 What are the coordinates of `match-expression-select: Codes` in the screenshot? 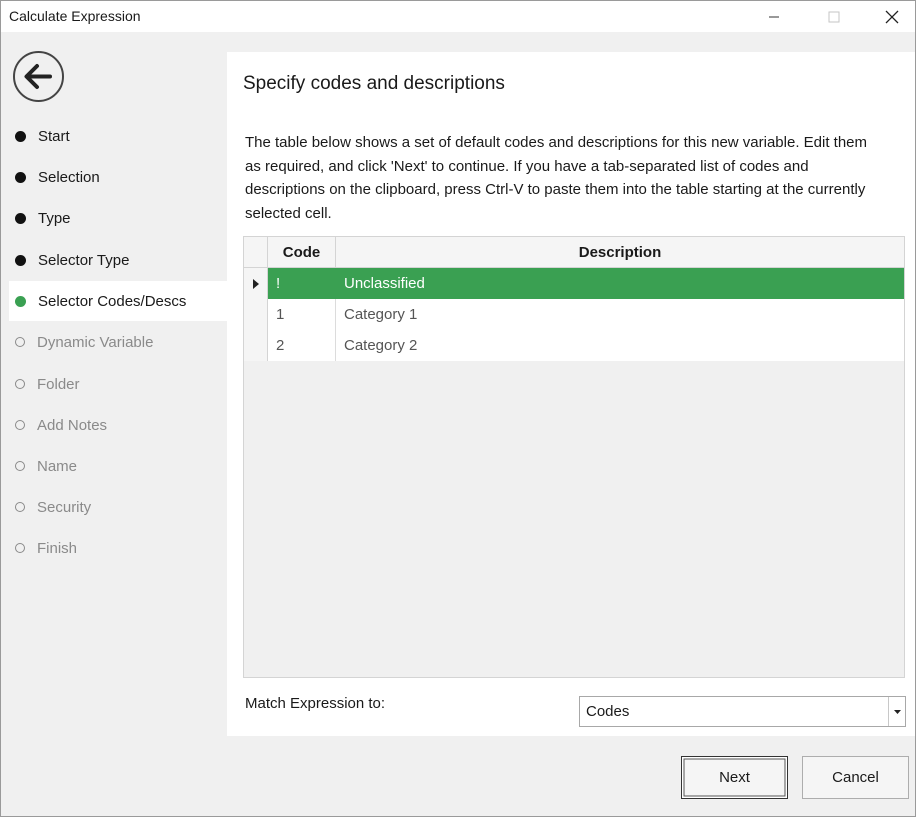 It's located at (742, 711).